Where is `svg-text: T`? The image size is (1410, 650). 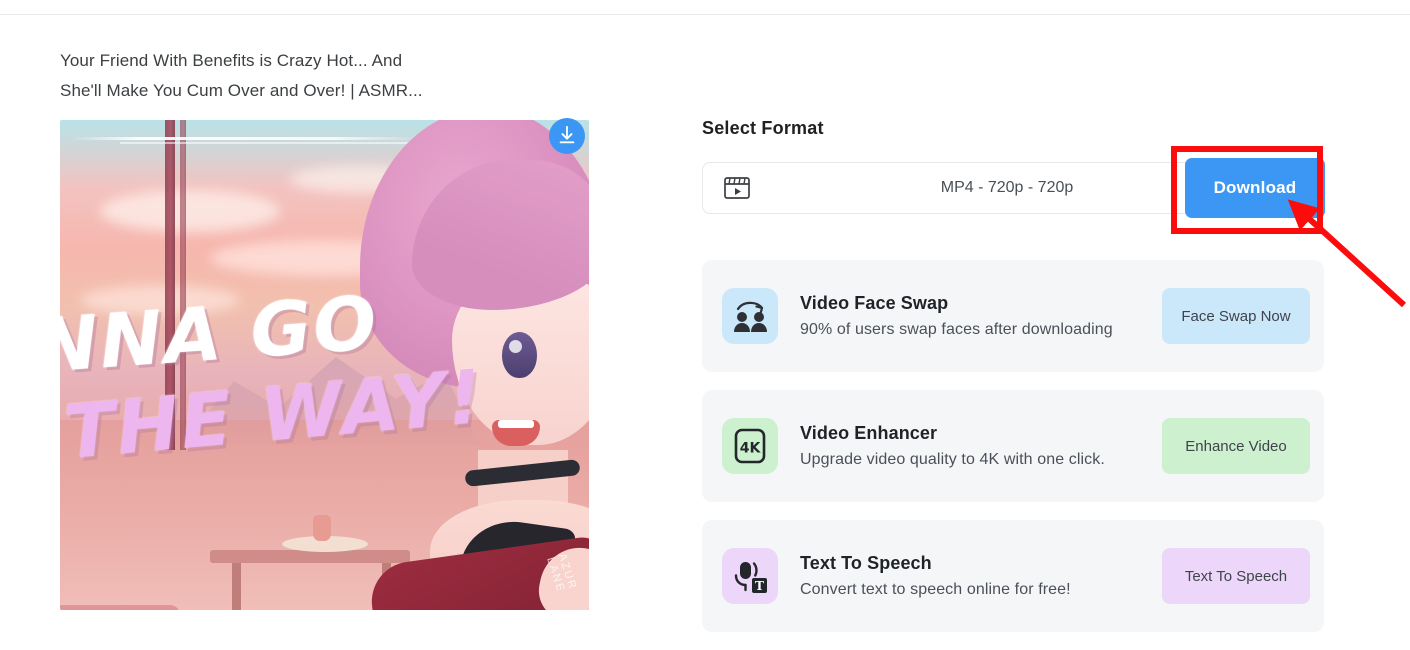 svg-text: T is located at coordinates (759, 586).